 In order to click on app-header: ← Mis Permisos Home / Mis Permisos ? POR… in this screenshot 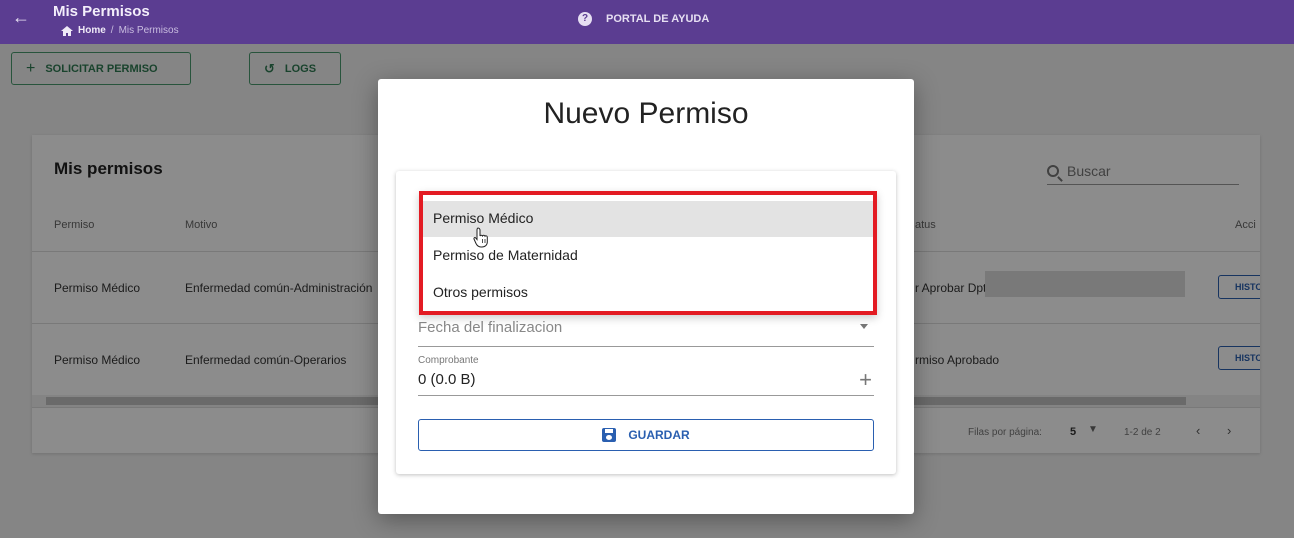, I will do `click(647, 22)`.